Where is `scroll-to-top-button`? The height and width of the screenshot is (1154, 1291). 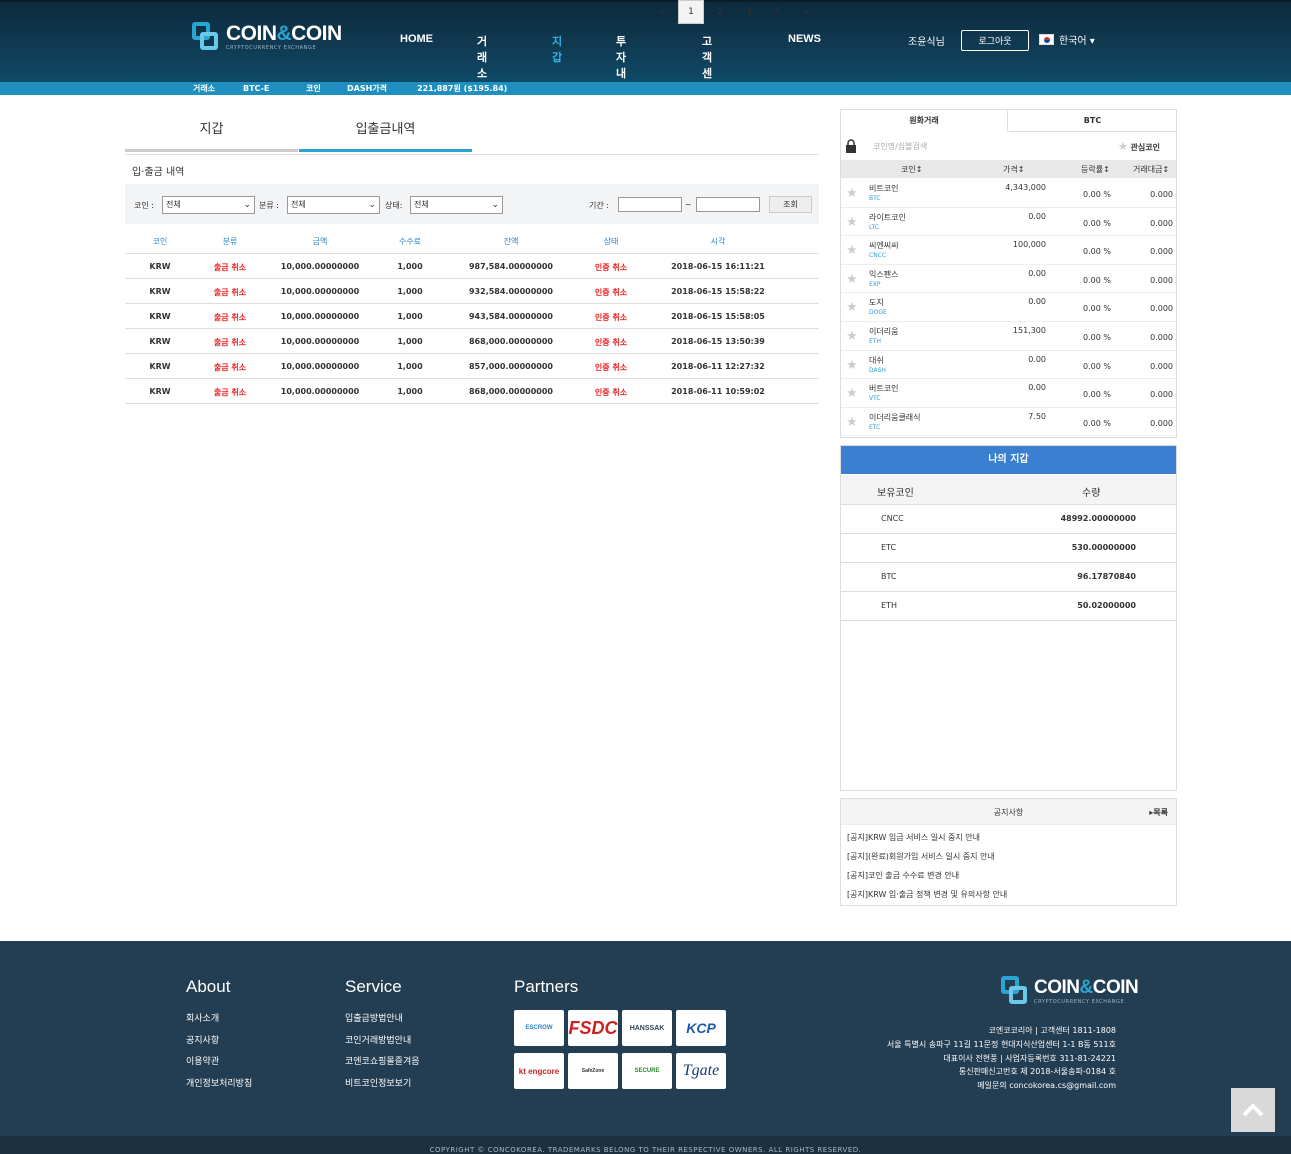
scroll-to-top-button is located at coordinates (1253, 1110).